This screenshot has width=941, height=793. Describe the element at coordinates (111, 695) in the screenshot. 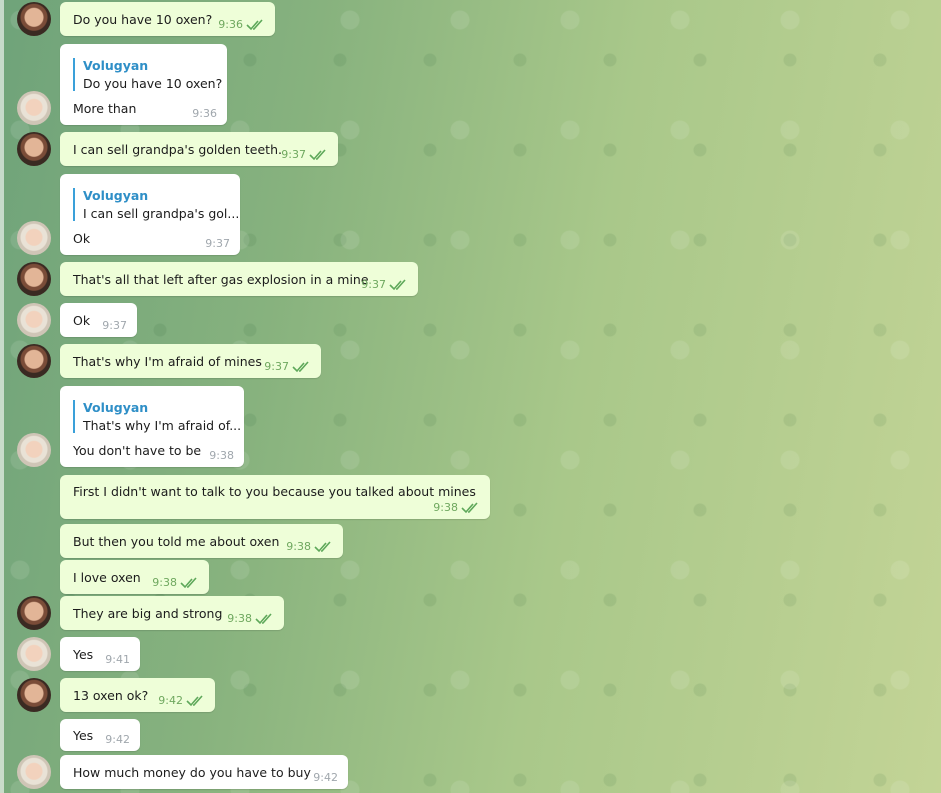

I see `message-text: 13 oxen ok?` at that location.